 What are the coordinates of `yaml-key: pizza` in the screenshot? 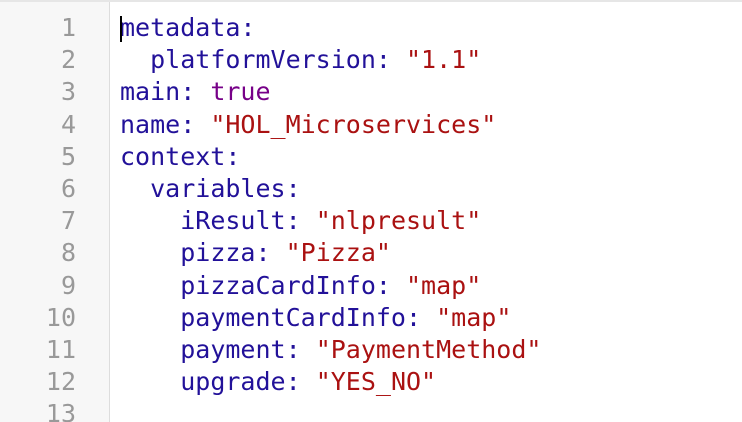 It's located at (218, 253).